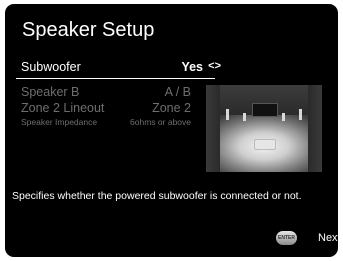 Image resolution: width=343 pixels, height=261 pixels. I want to click on sofa-icon, so click(265, 144).